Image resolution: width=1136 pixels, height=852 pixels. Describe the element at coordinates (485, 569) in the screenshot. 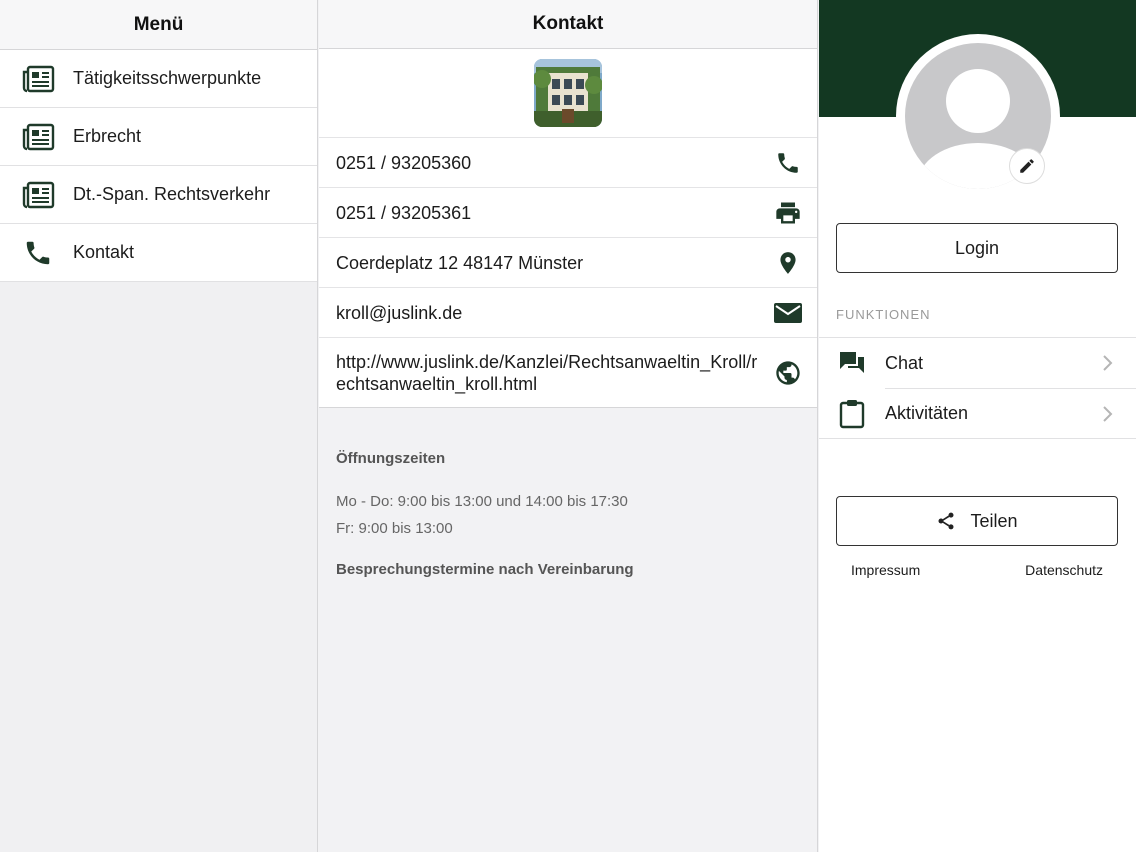

I see `appointment-note: Besprechungstermine nach Vereinbarung` at that location.